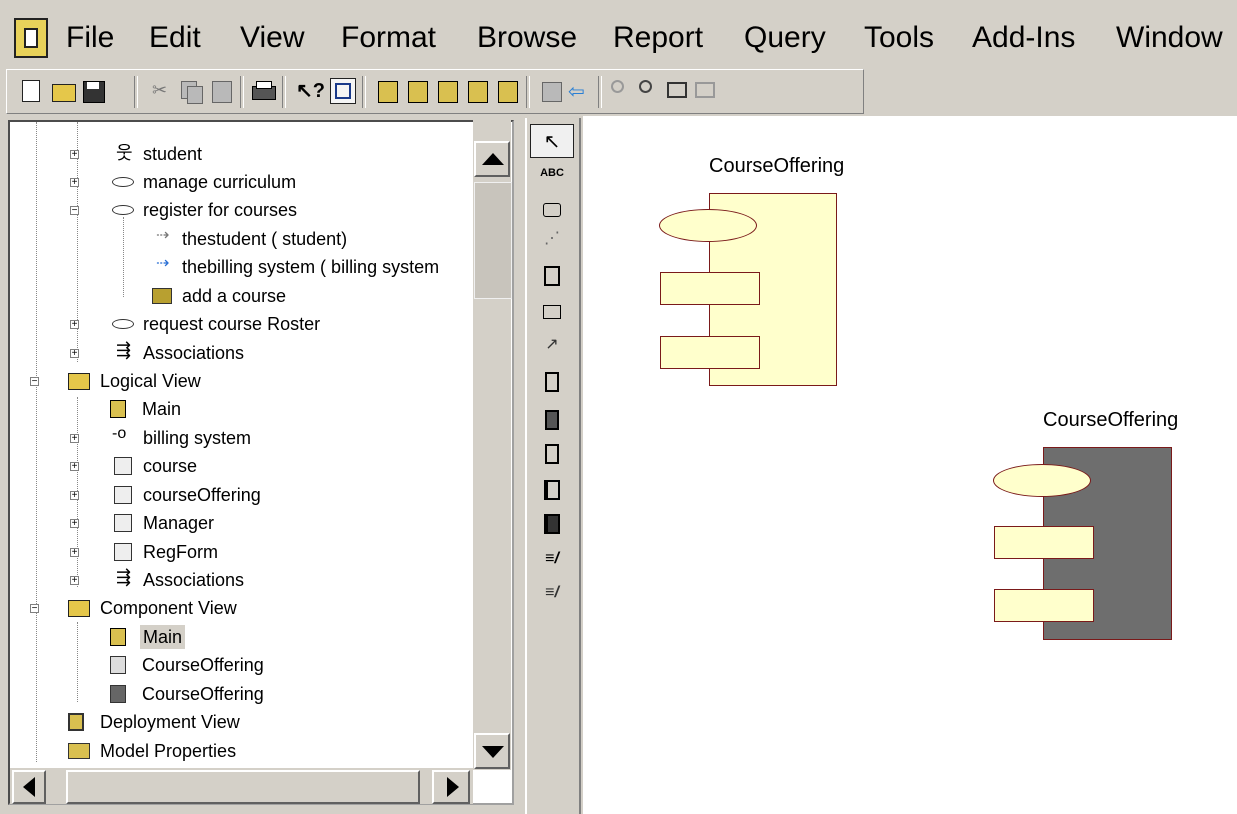 This screenshot has width=1237, height=814. I want to click on folder-icon, so click(79, 608).